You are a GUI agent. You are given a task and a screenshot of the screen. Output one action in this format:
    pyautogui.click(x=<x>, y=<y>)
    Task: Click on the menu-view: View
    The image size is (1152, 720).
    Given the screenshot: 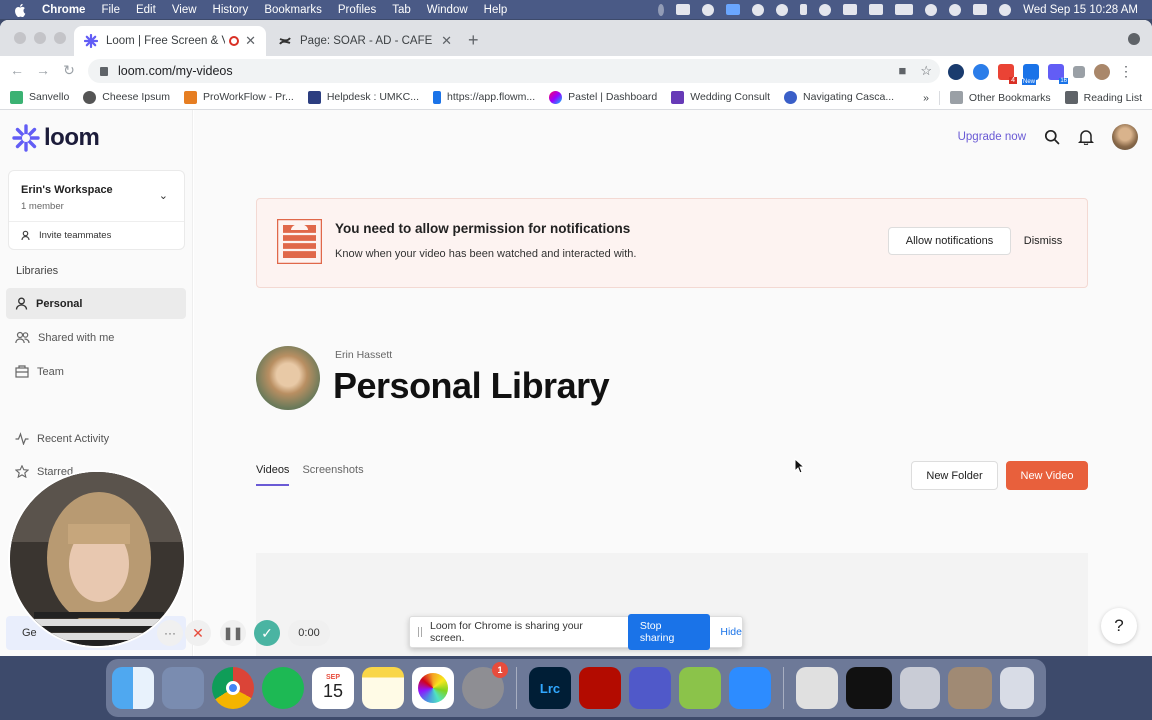 What is the action you would take?
    pyautogui.click(x=184, y=10)
    